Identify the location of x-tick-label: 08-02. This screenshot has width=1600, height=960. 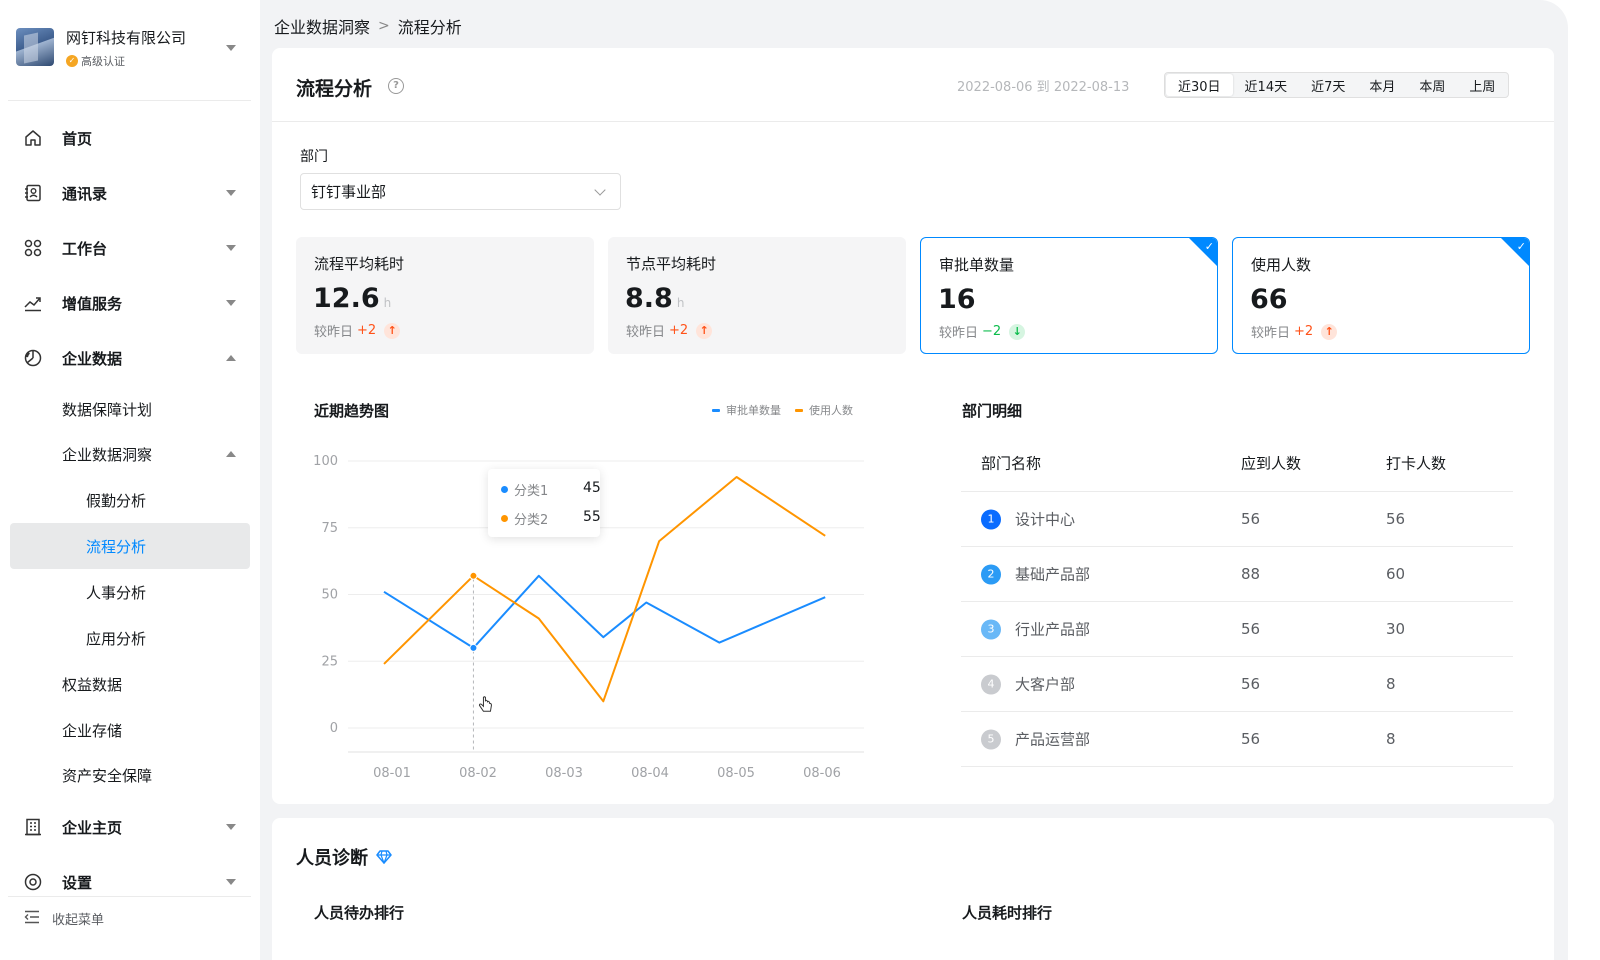
(478, 773).